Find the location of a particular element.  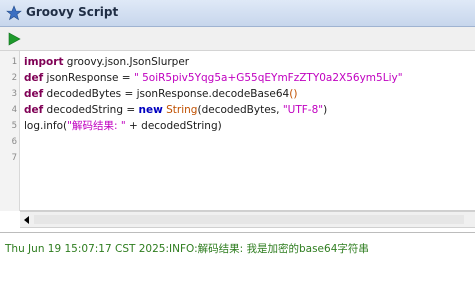

code-token: (decodedBytes, is located at coordinates (240, 110).